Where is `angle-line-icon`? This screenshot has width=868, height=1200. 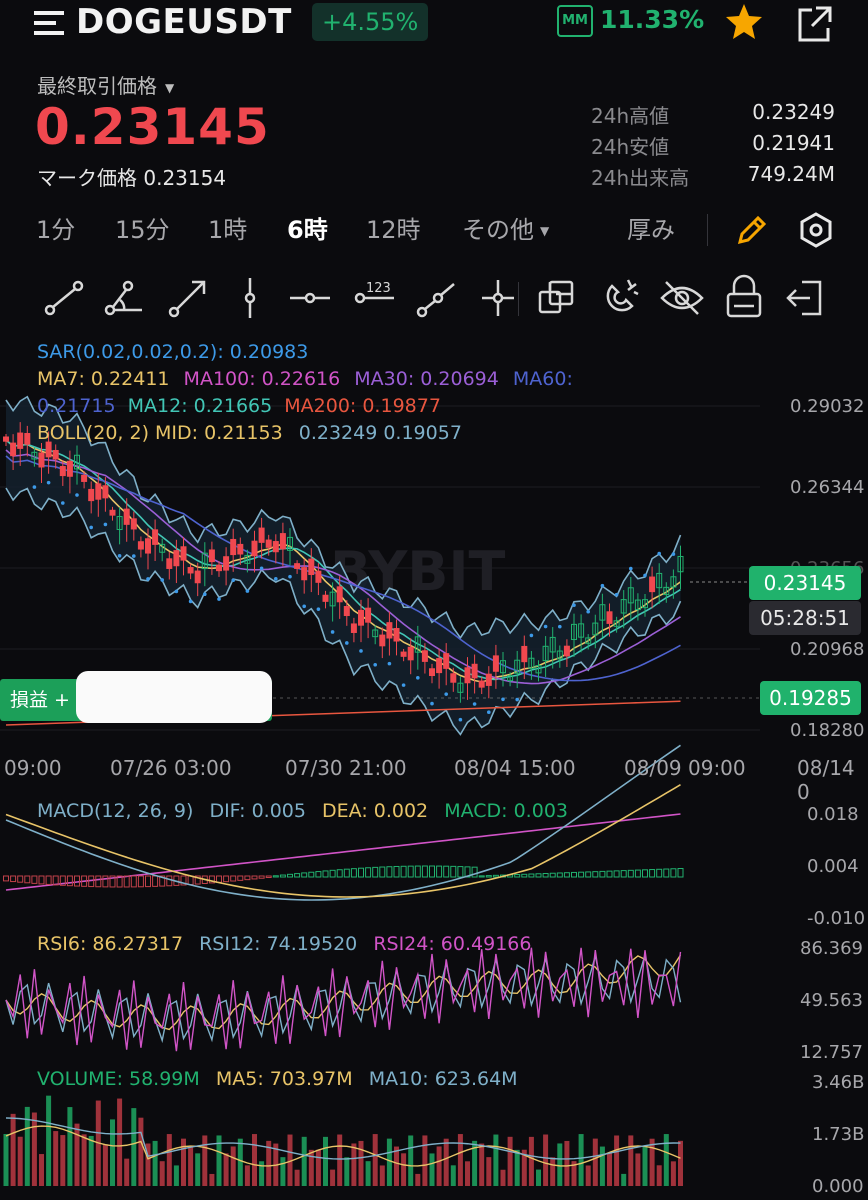
angle-line-icon is located at coordinates (124, 298).